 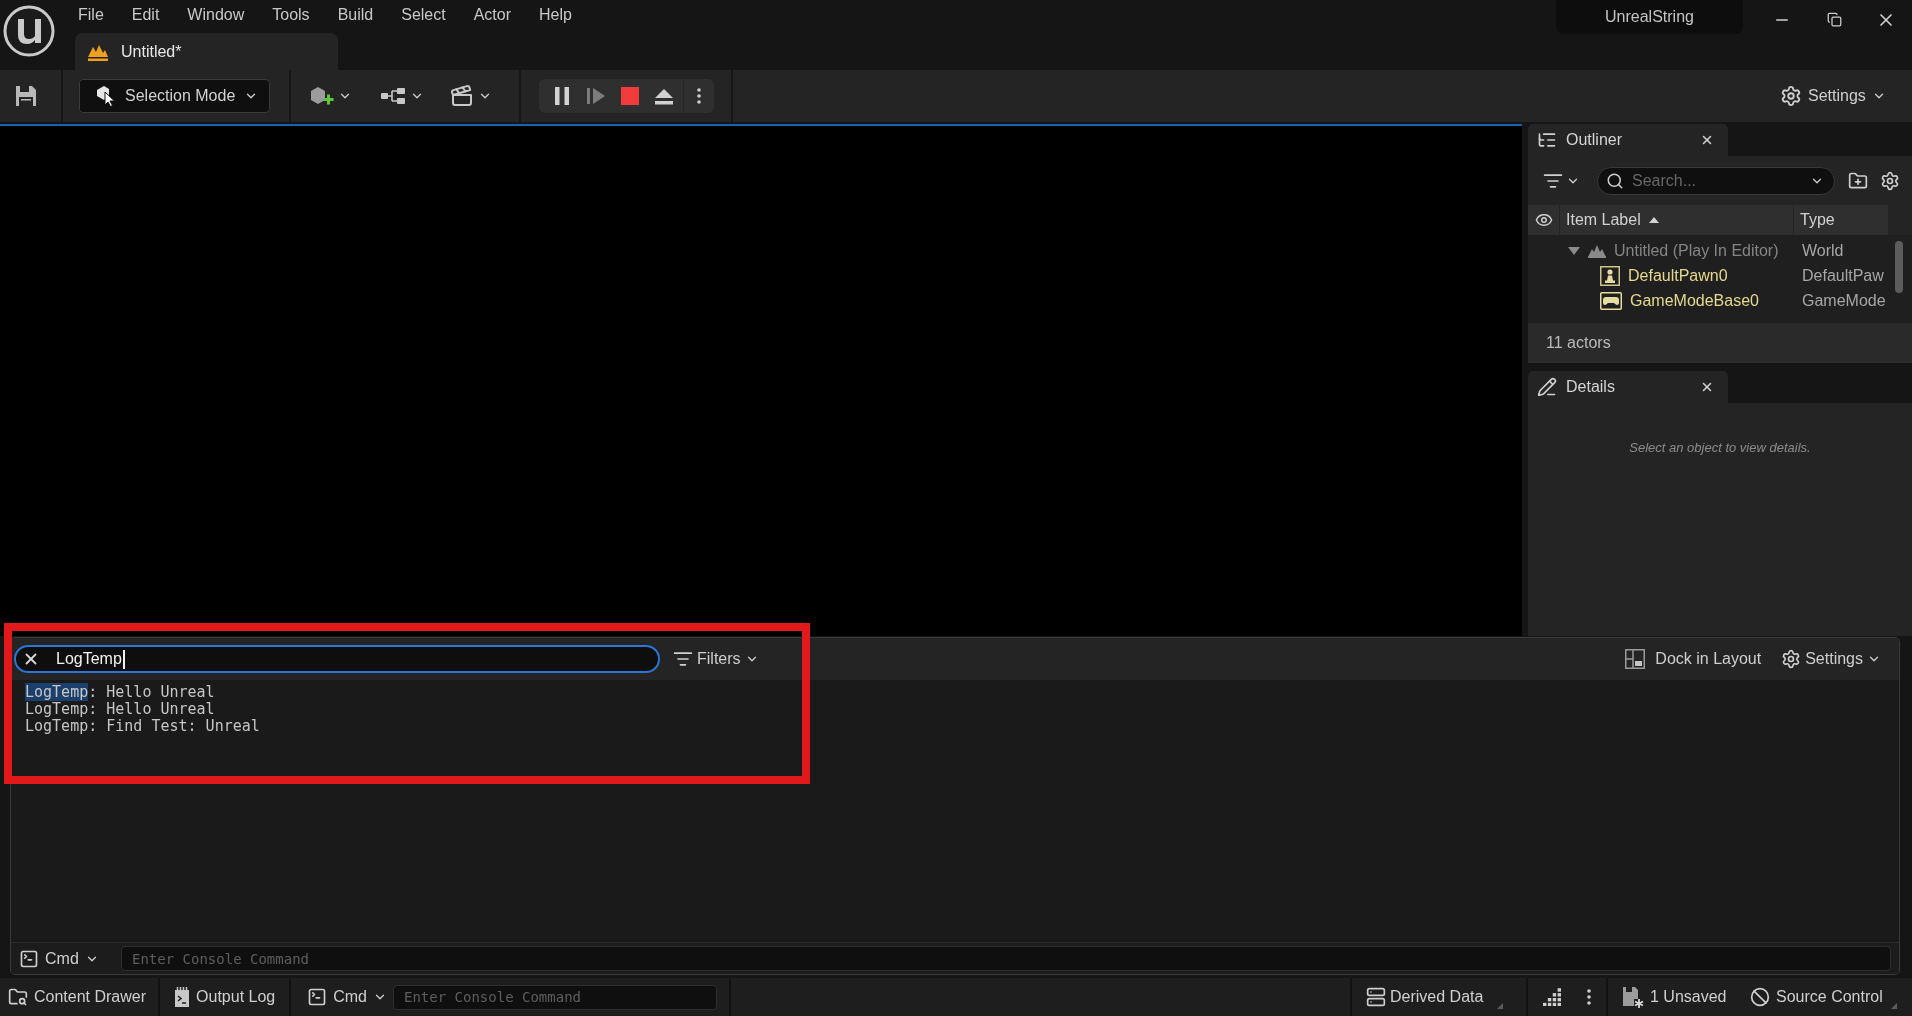 I want to click on prohibited-icon, so click(x=1760, y=997).